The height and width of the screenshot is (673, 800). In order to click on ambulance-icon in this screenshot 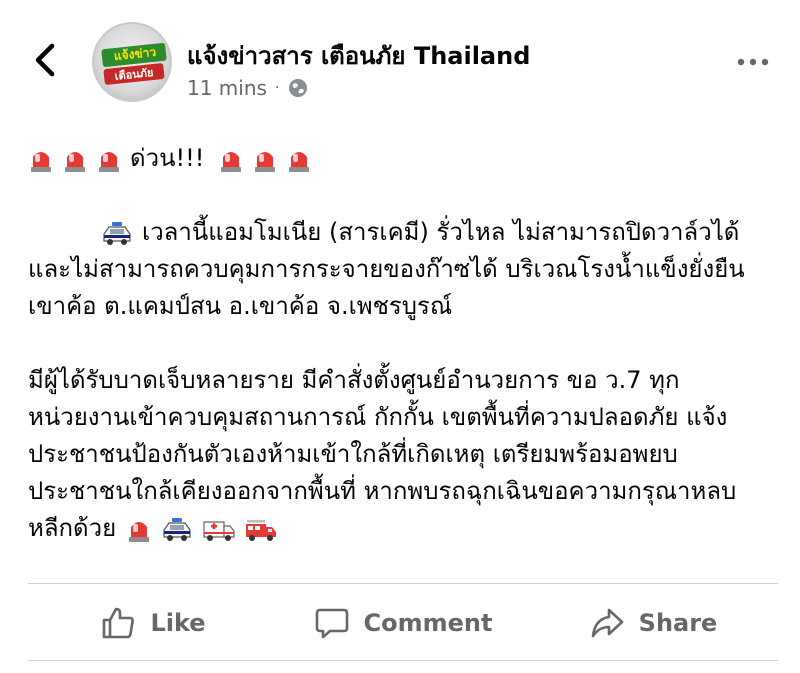, I will do `click(219, 530)`.